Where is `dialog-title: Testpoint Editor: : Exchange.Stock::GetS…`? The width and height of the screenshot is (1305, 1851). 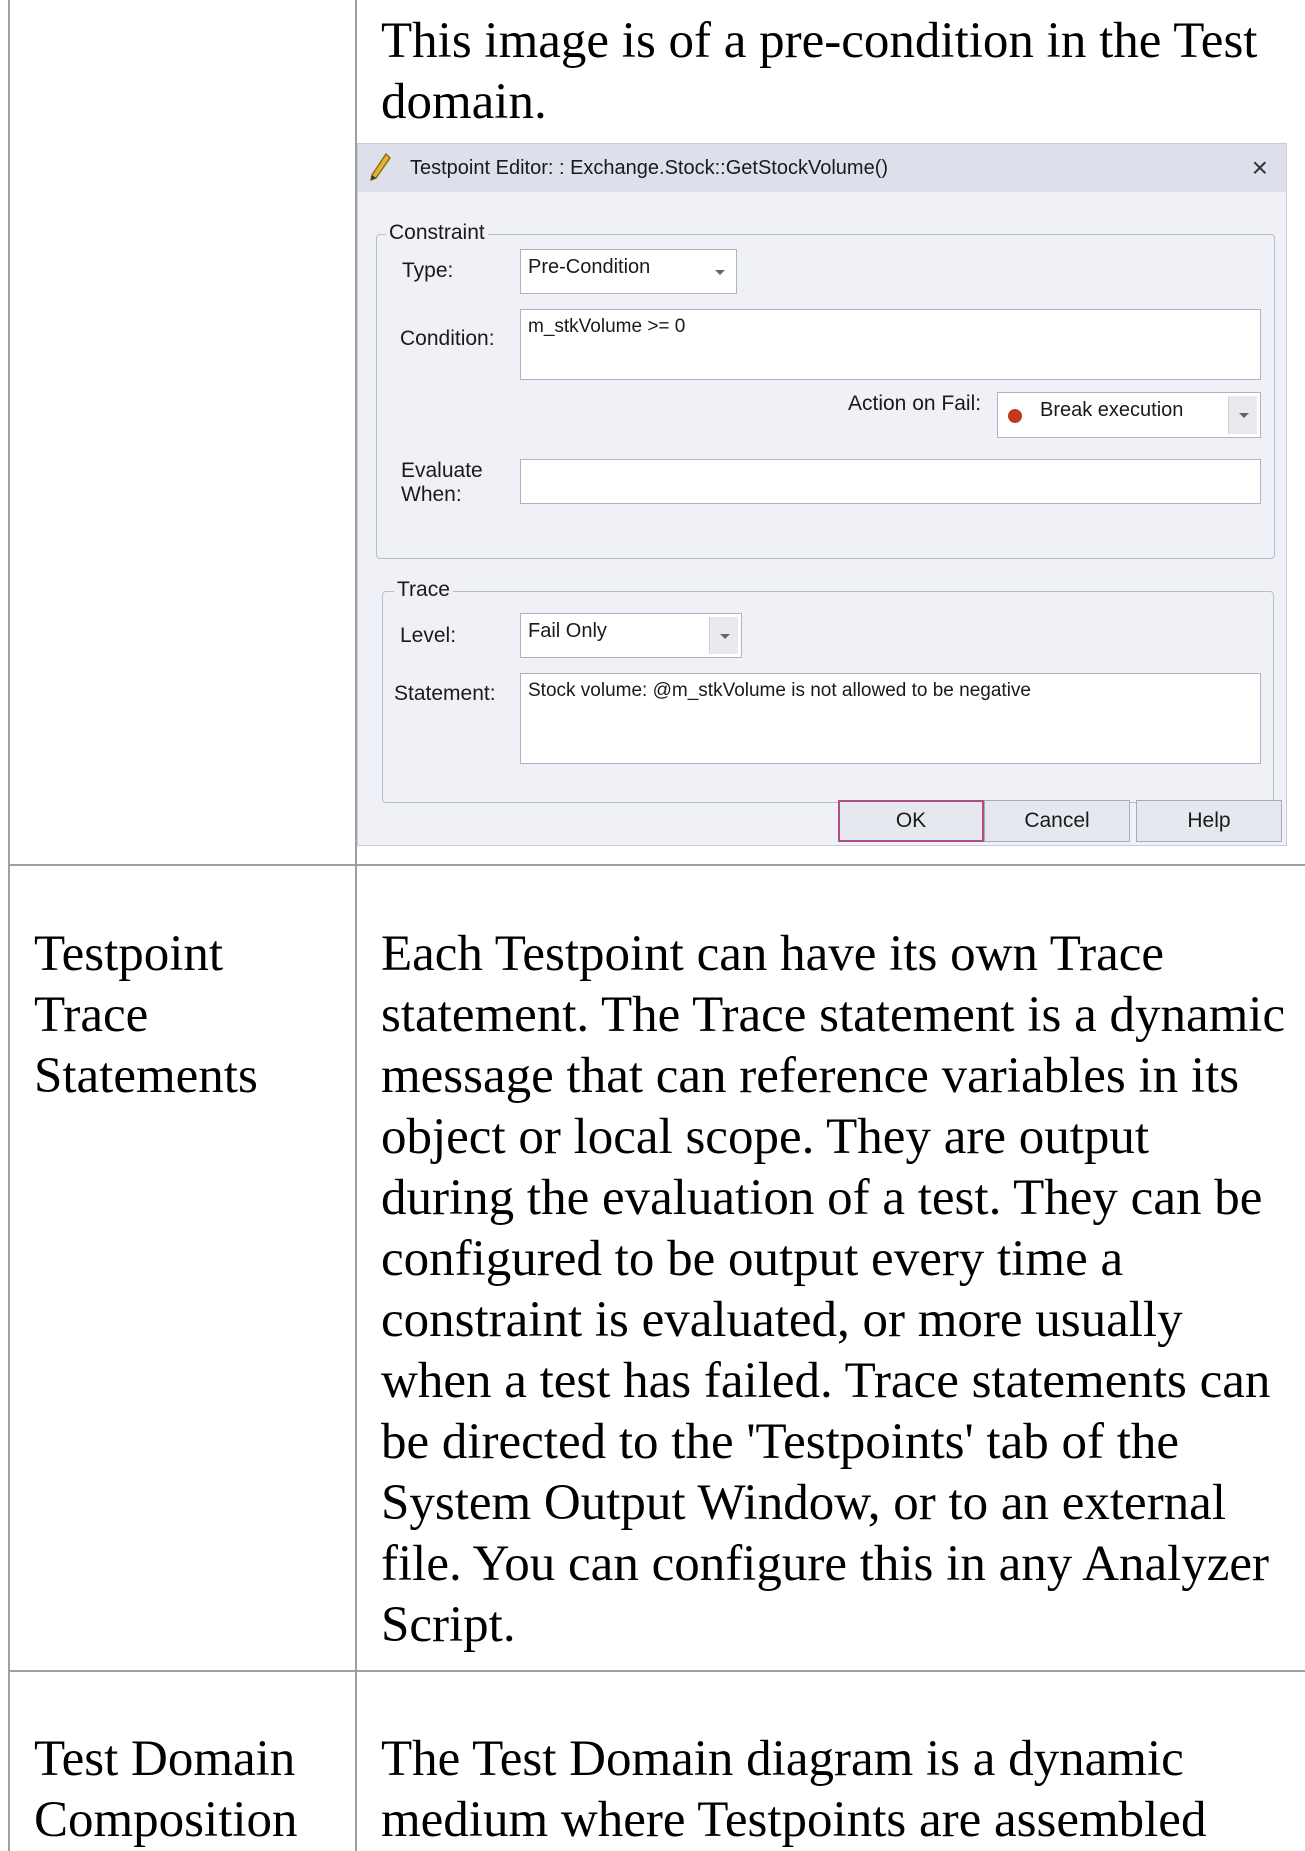
dialog-title: Testpoint Editor: : Exchange.Stock::GetS… is located at coordinates (649, 168).